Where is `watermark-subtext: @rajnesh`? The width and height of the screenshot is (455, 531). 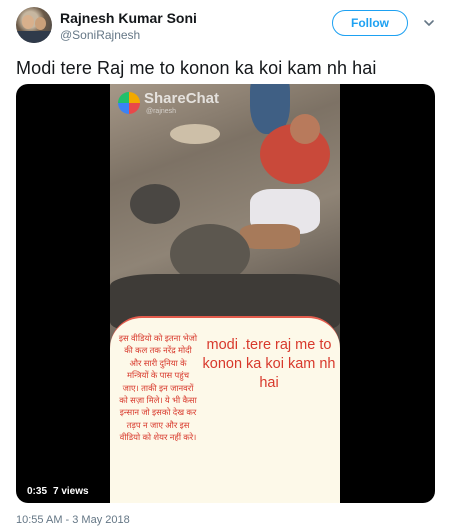
watermark-subtext: @rajnesh is located at coordinates (161, 111).